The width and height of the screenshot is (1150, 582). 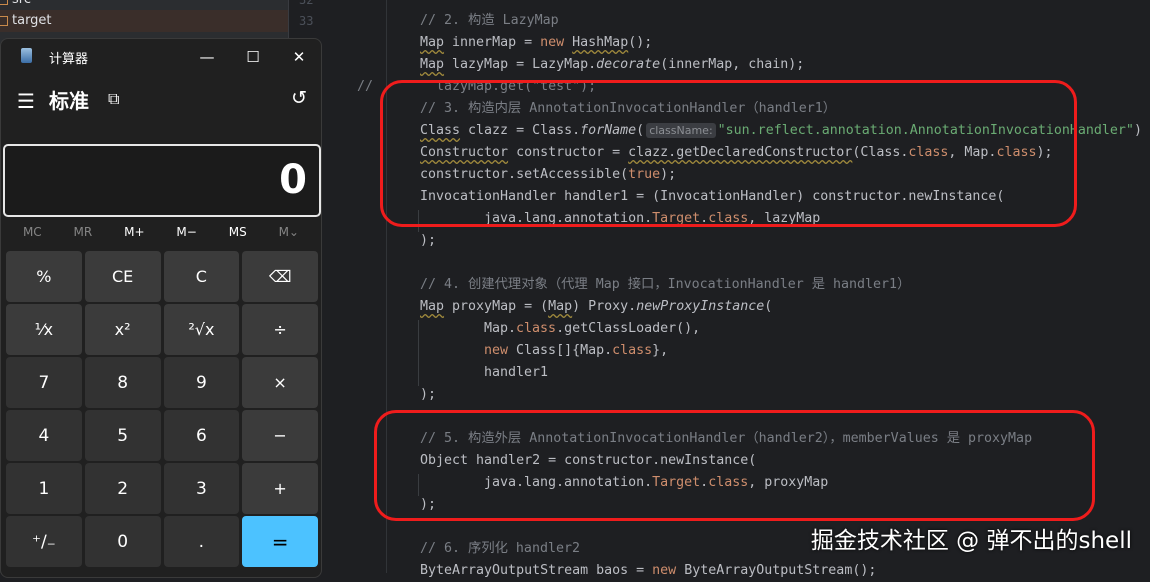 What do you see at coordinates (418, 353) in the screenshot?
I see `indent-guide` at bounding box center [418, 353].